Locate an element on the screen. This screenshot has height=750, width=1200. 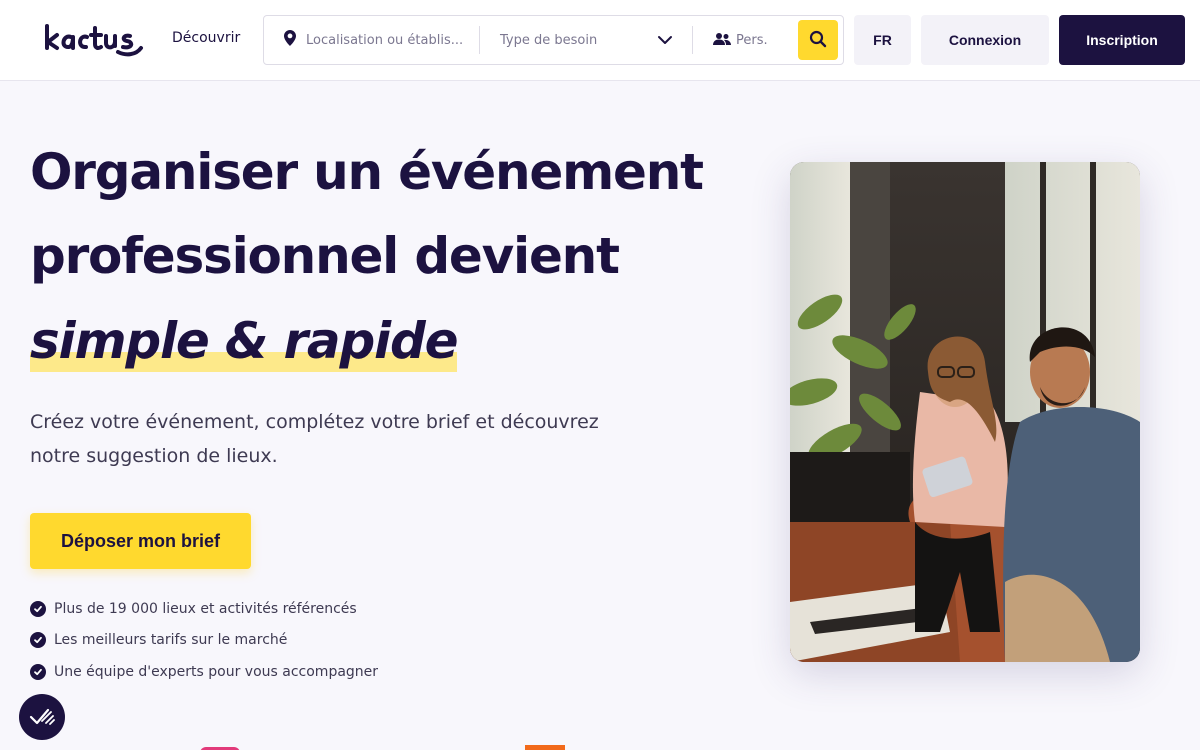
hero-title-line-2: professionnel devient is located at coordinates (325, 256).